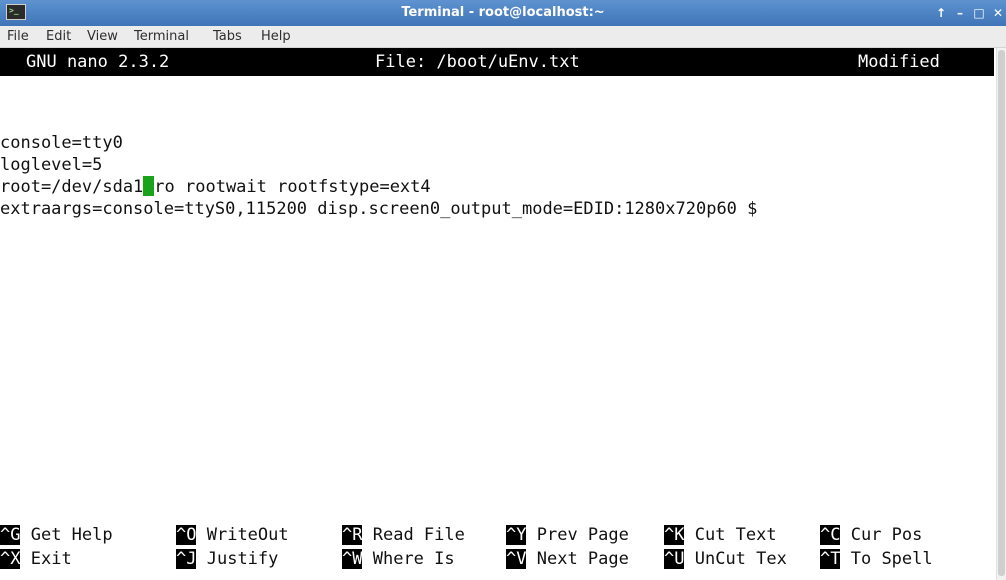 This screenshot has height=580, width=1006. I want to click on shortcut-where-is: ^W Where Is, so click(398, 559).